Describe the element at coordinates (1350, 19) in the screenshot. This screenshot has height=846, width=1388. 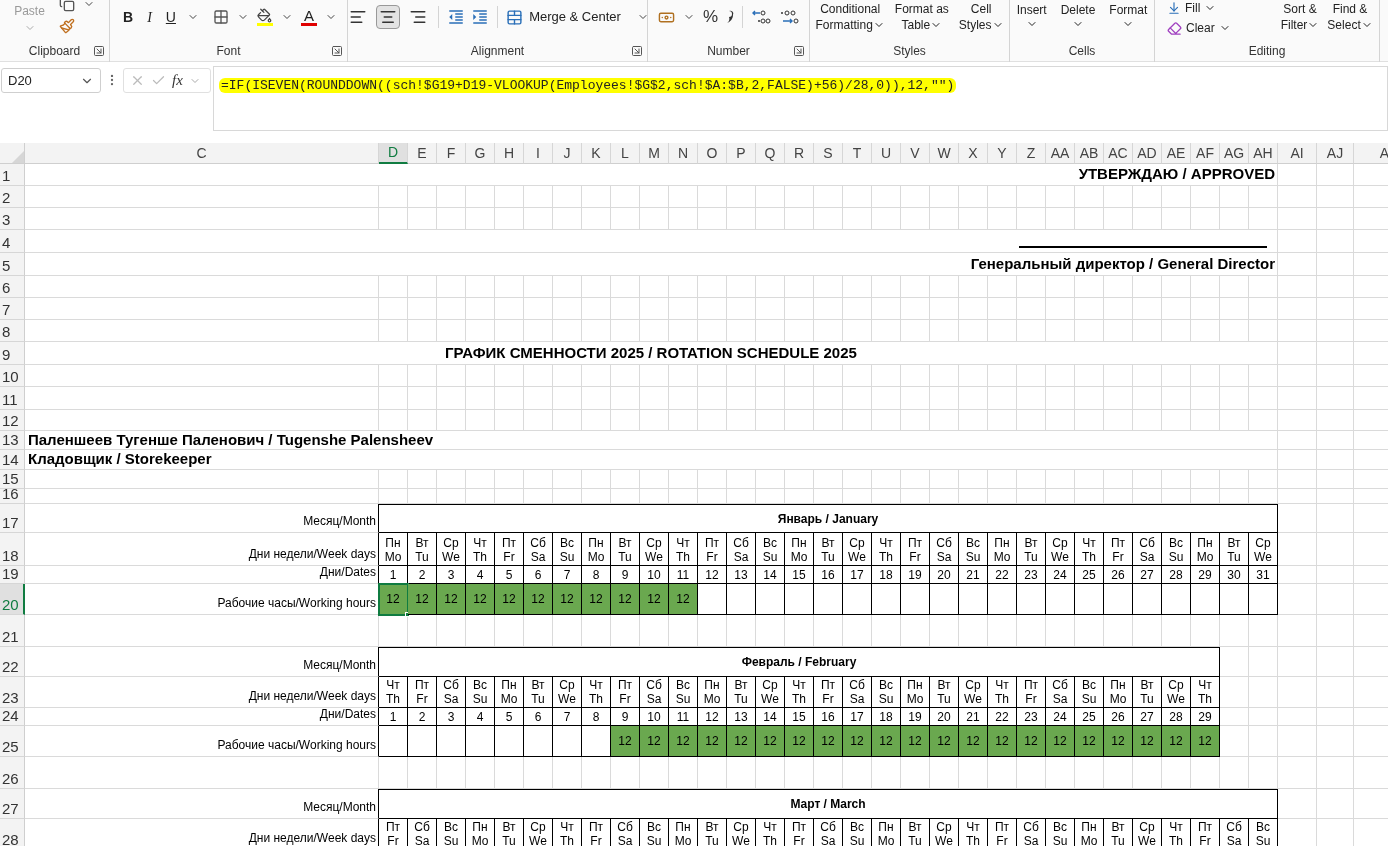
I see `editing-button: Find & Select` at that location.